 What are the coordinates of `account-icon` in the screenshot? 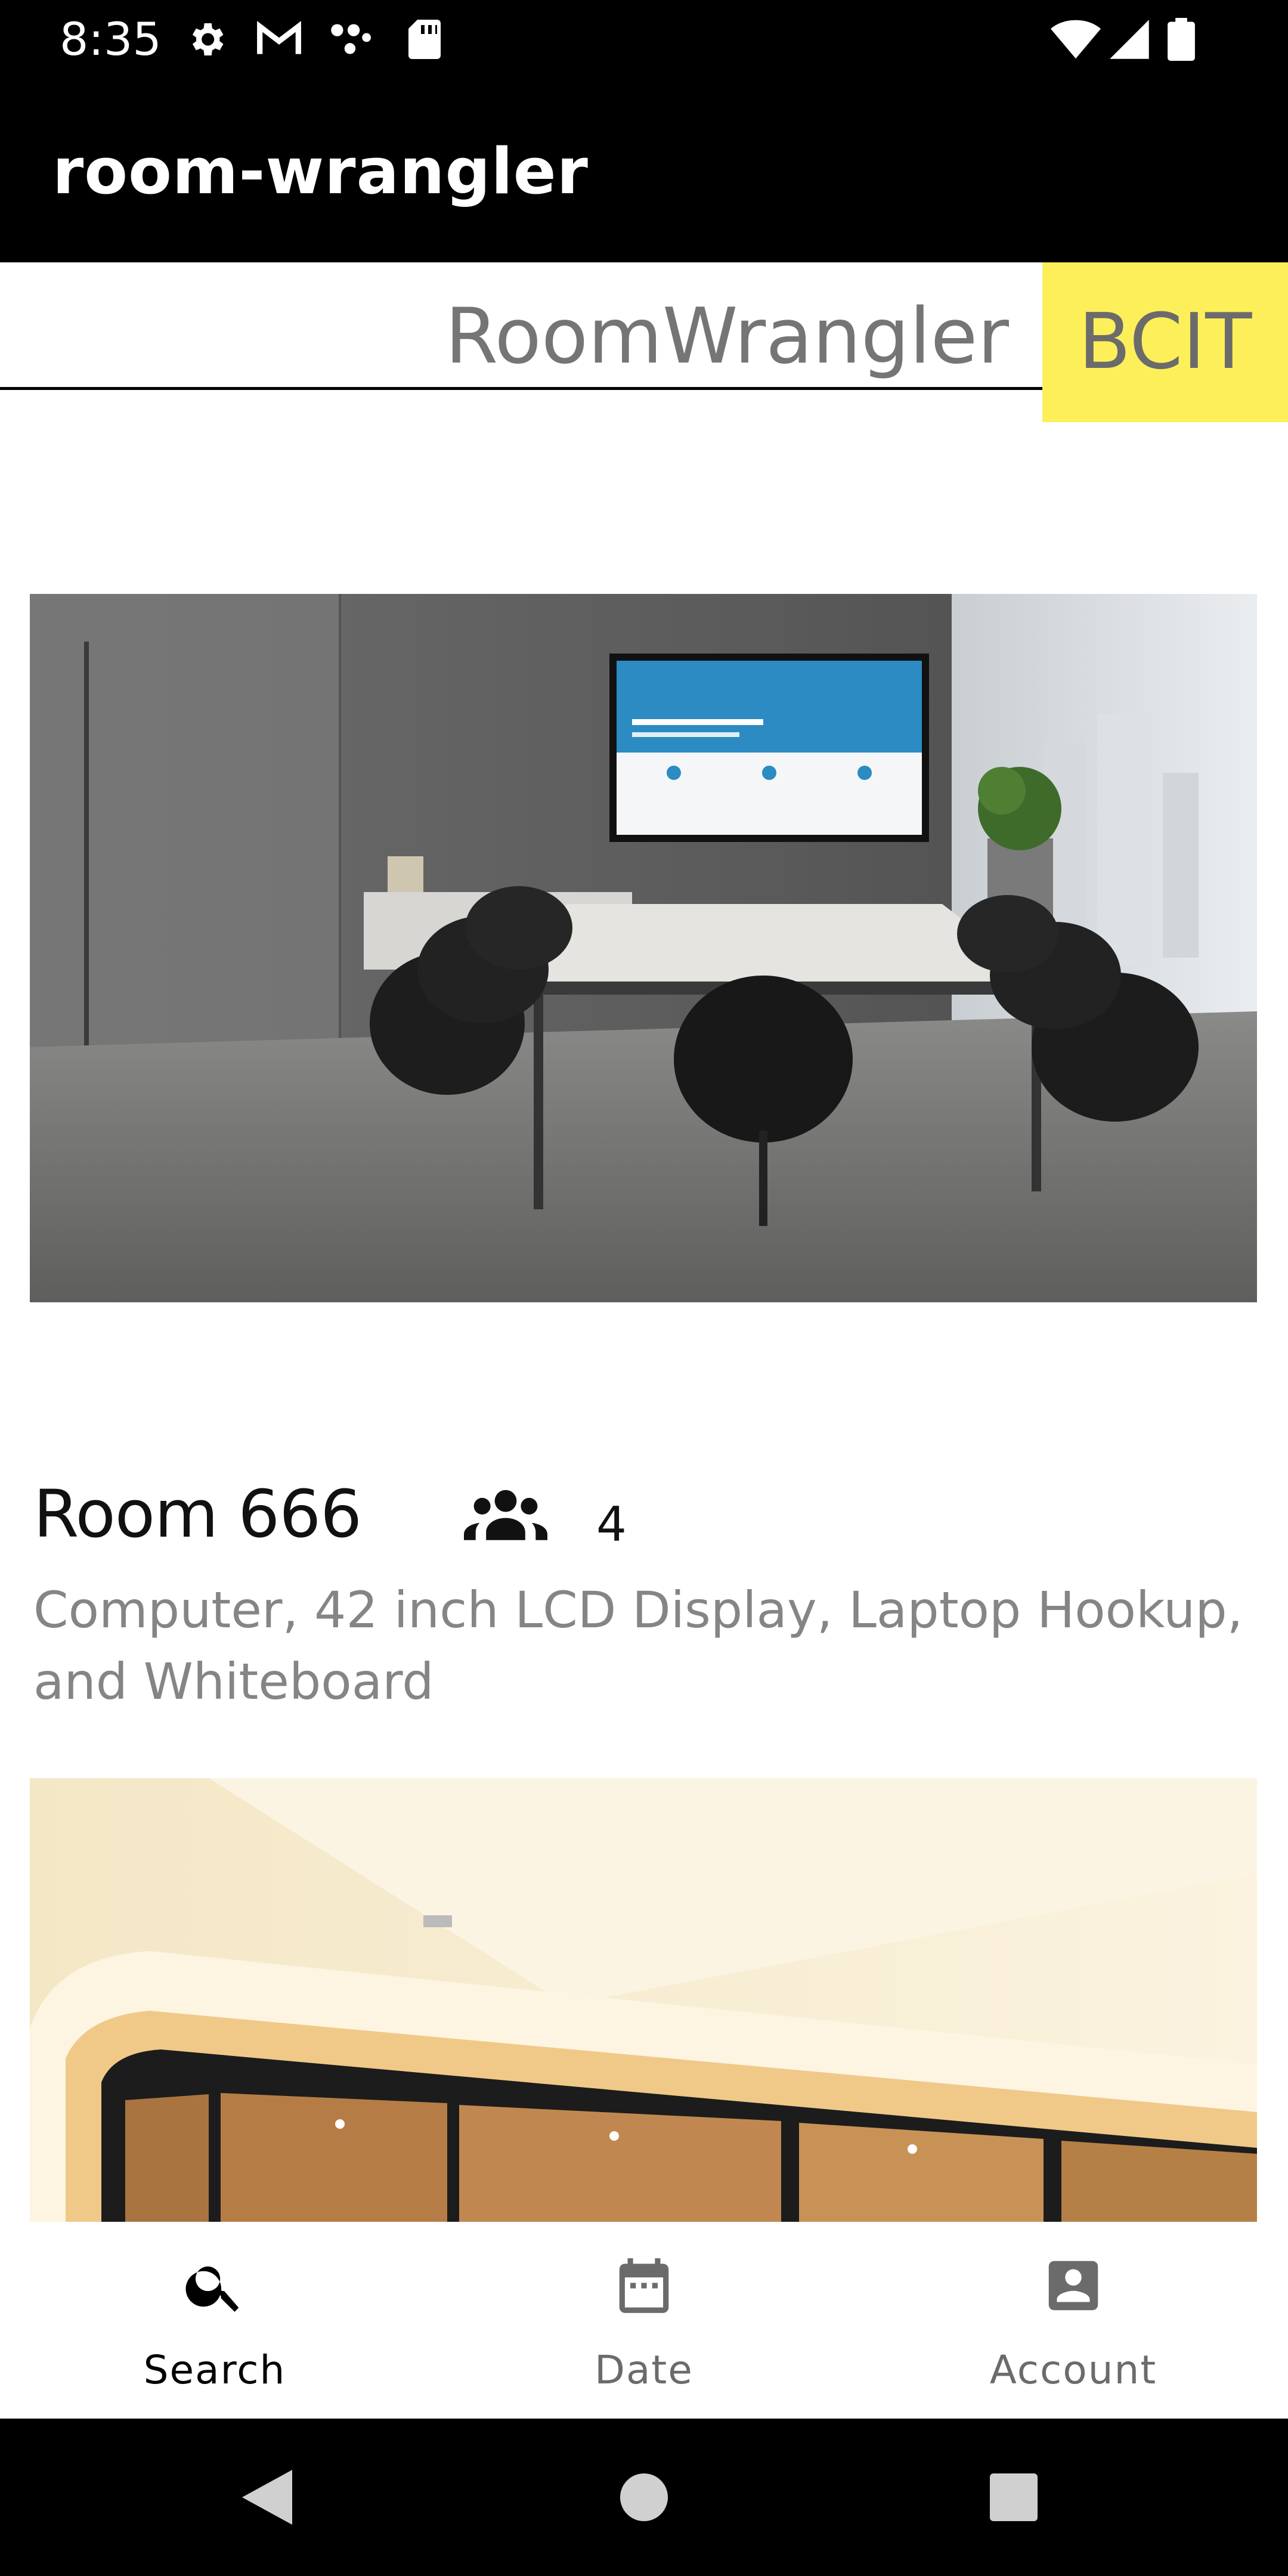 It's located at (1073, 2287).